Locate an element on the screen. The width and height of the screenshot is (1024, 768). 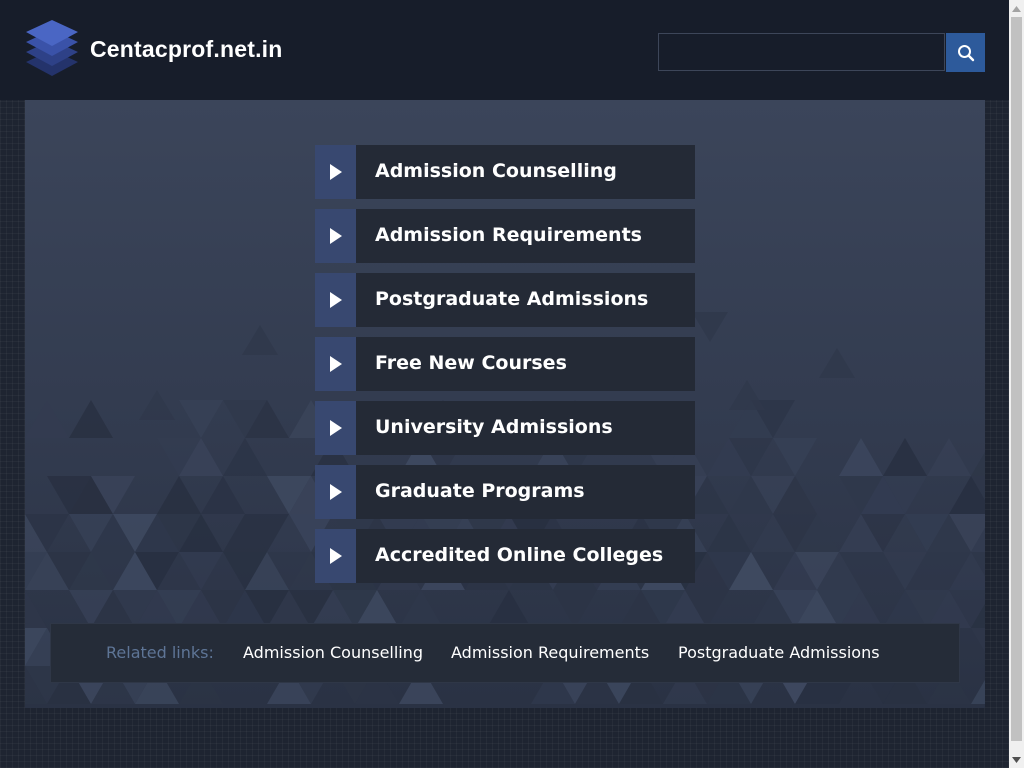
menu-link-label: Accredited Online Colleges is located at coordinates (519, 555).